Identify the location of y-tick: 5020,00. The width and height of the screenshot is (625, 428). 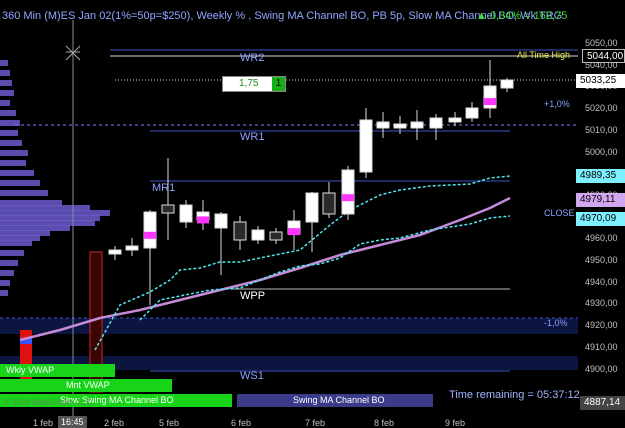
(601, 108).